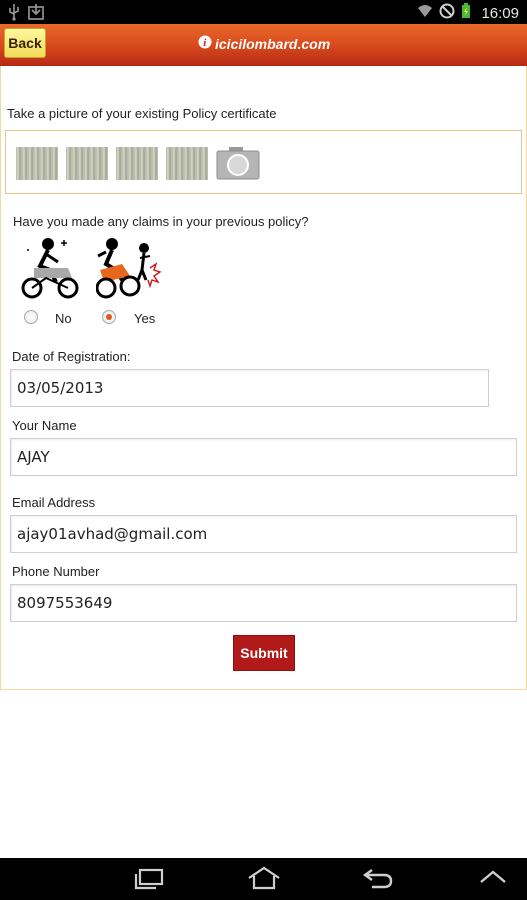 This screenshot has height=900, width=527. I want to click on app-header: Back i icicilombard.com, so click(263, 45).